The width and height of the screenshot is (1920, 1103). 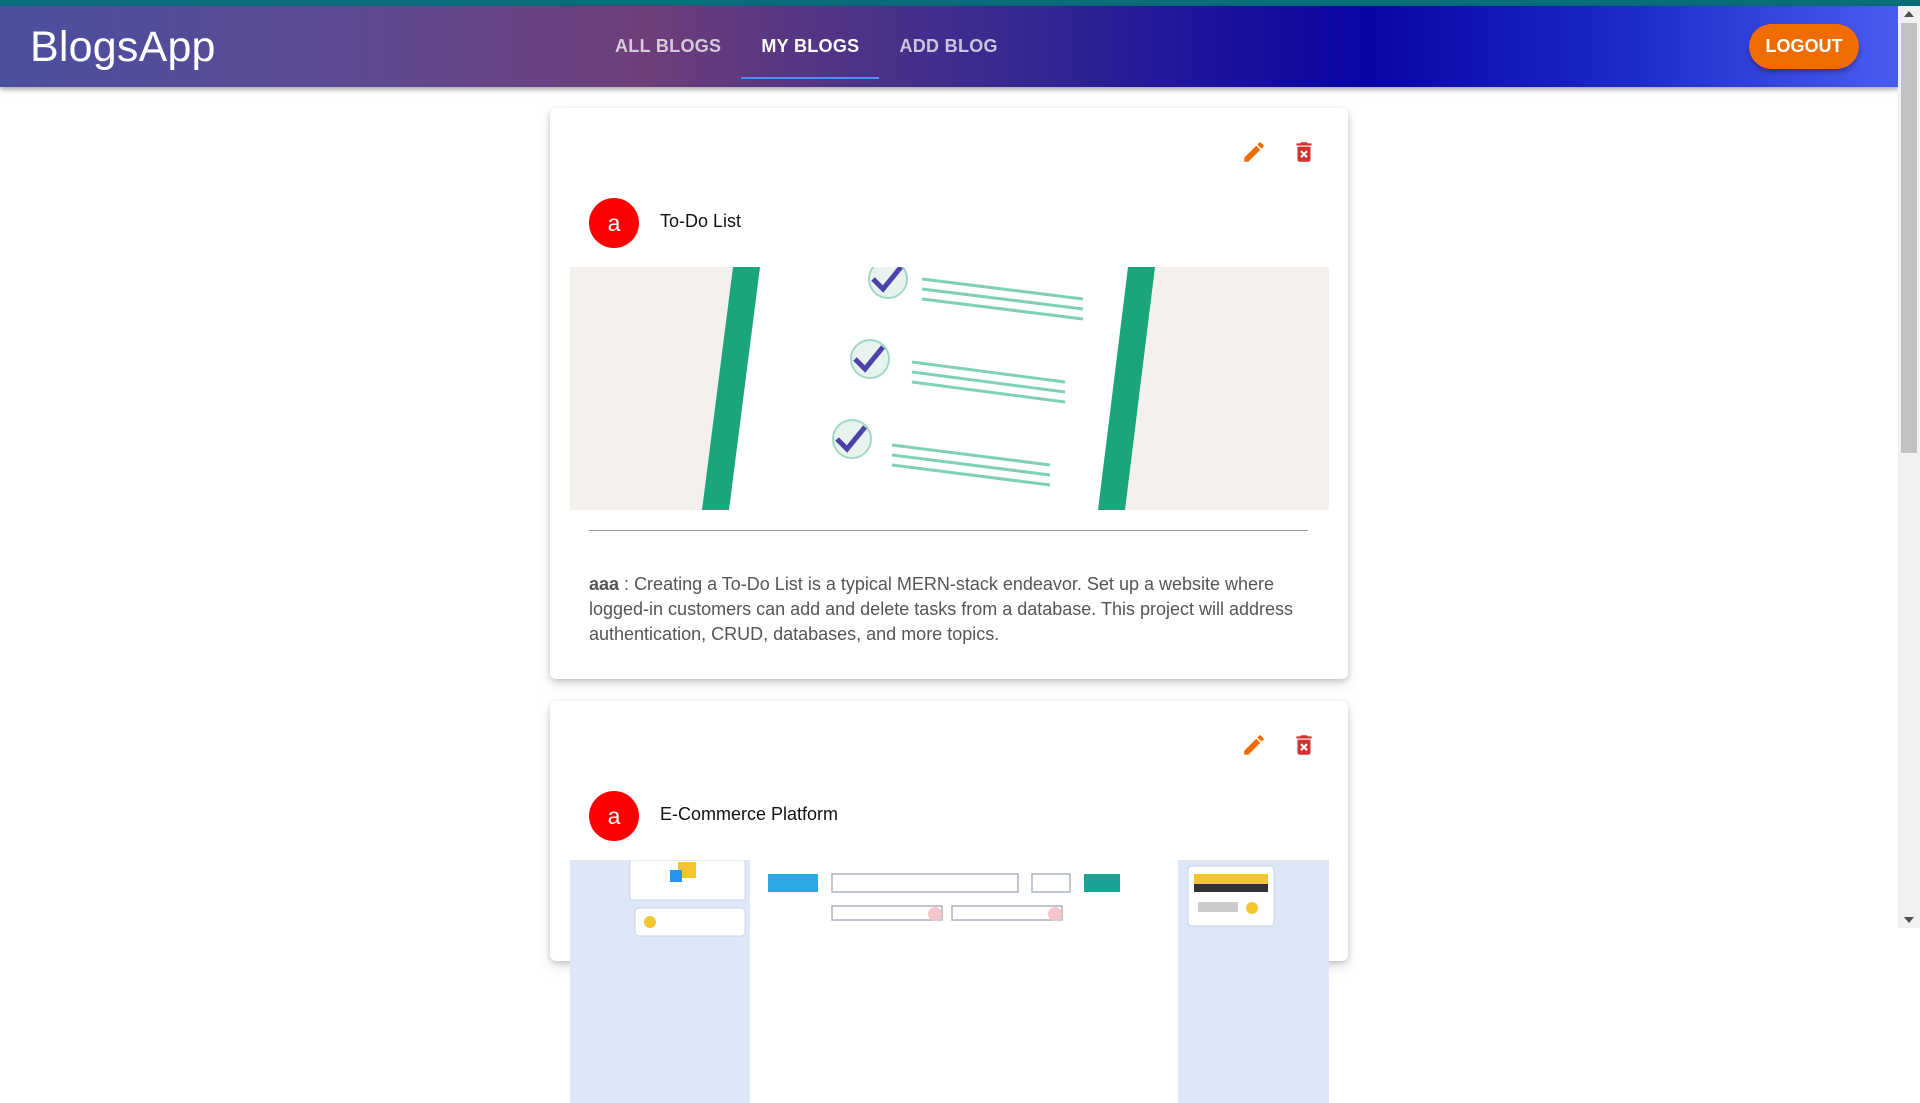 I want to click on ecommerce-wireframe-image, so click(x=949, y=981).